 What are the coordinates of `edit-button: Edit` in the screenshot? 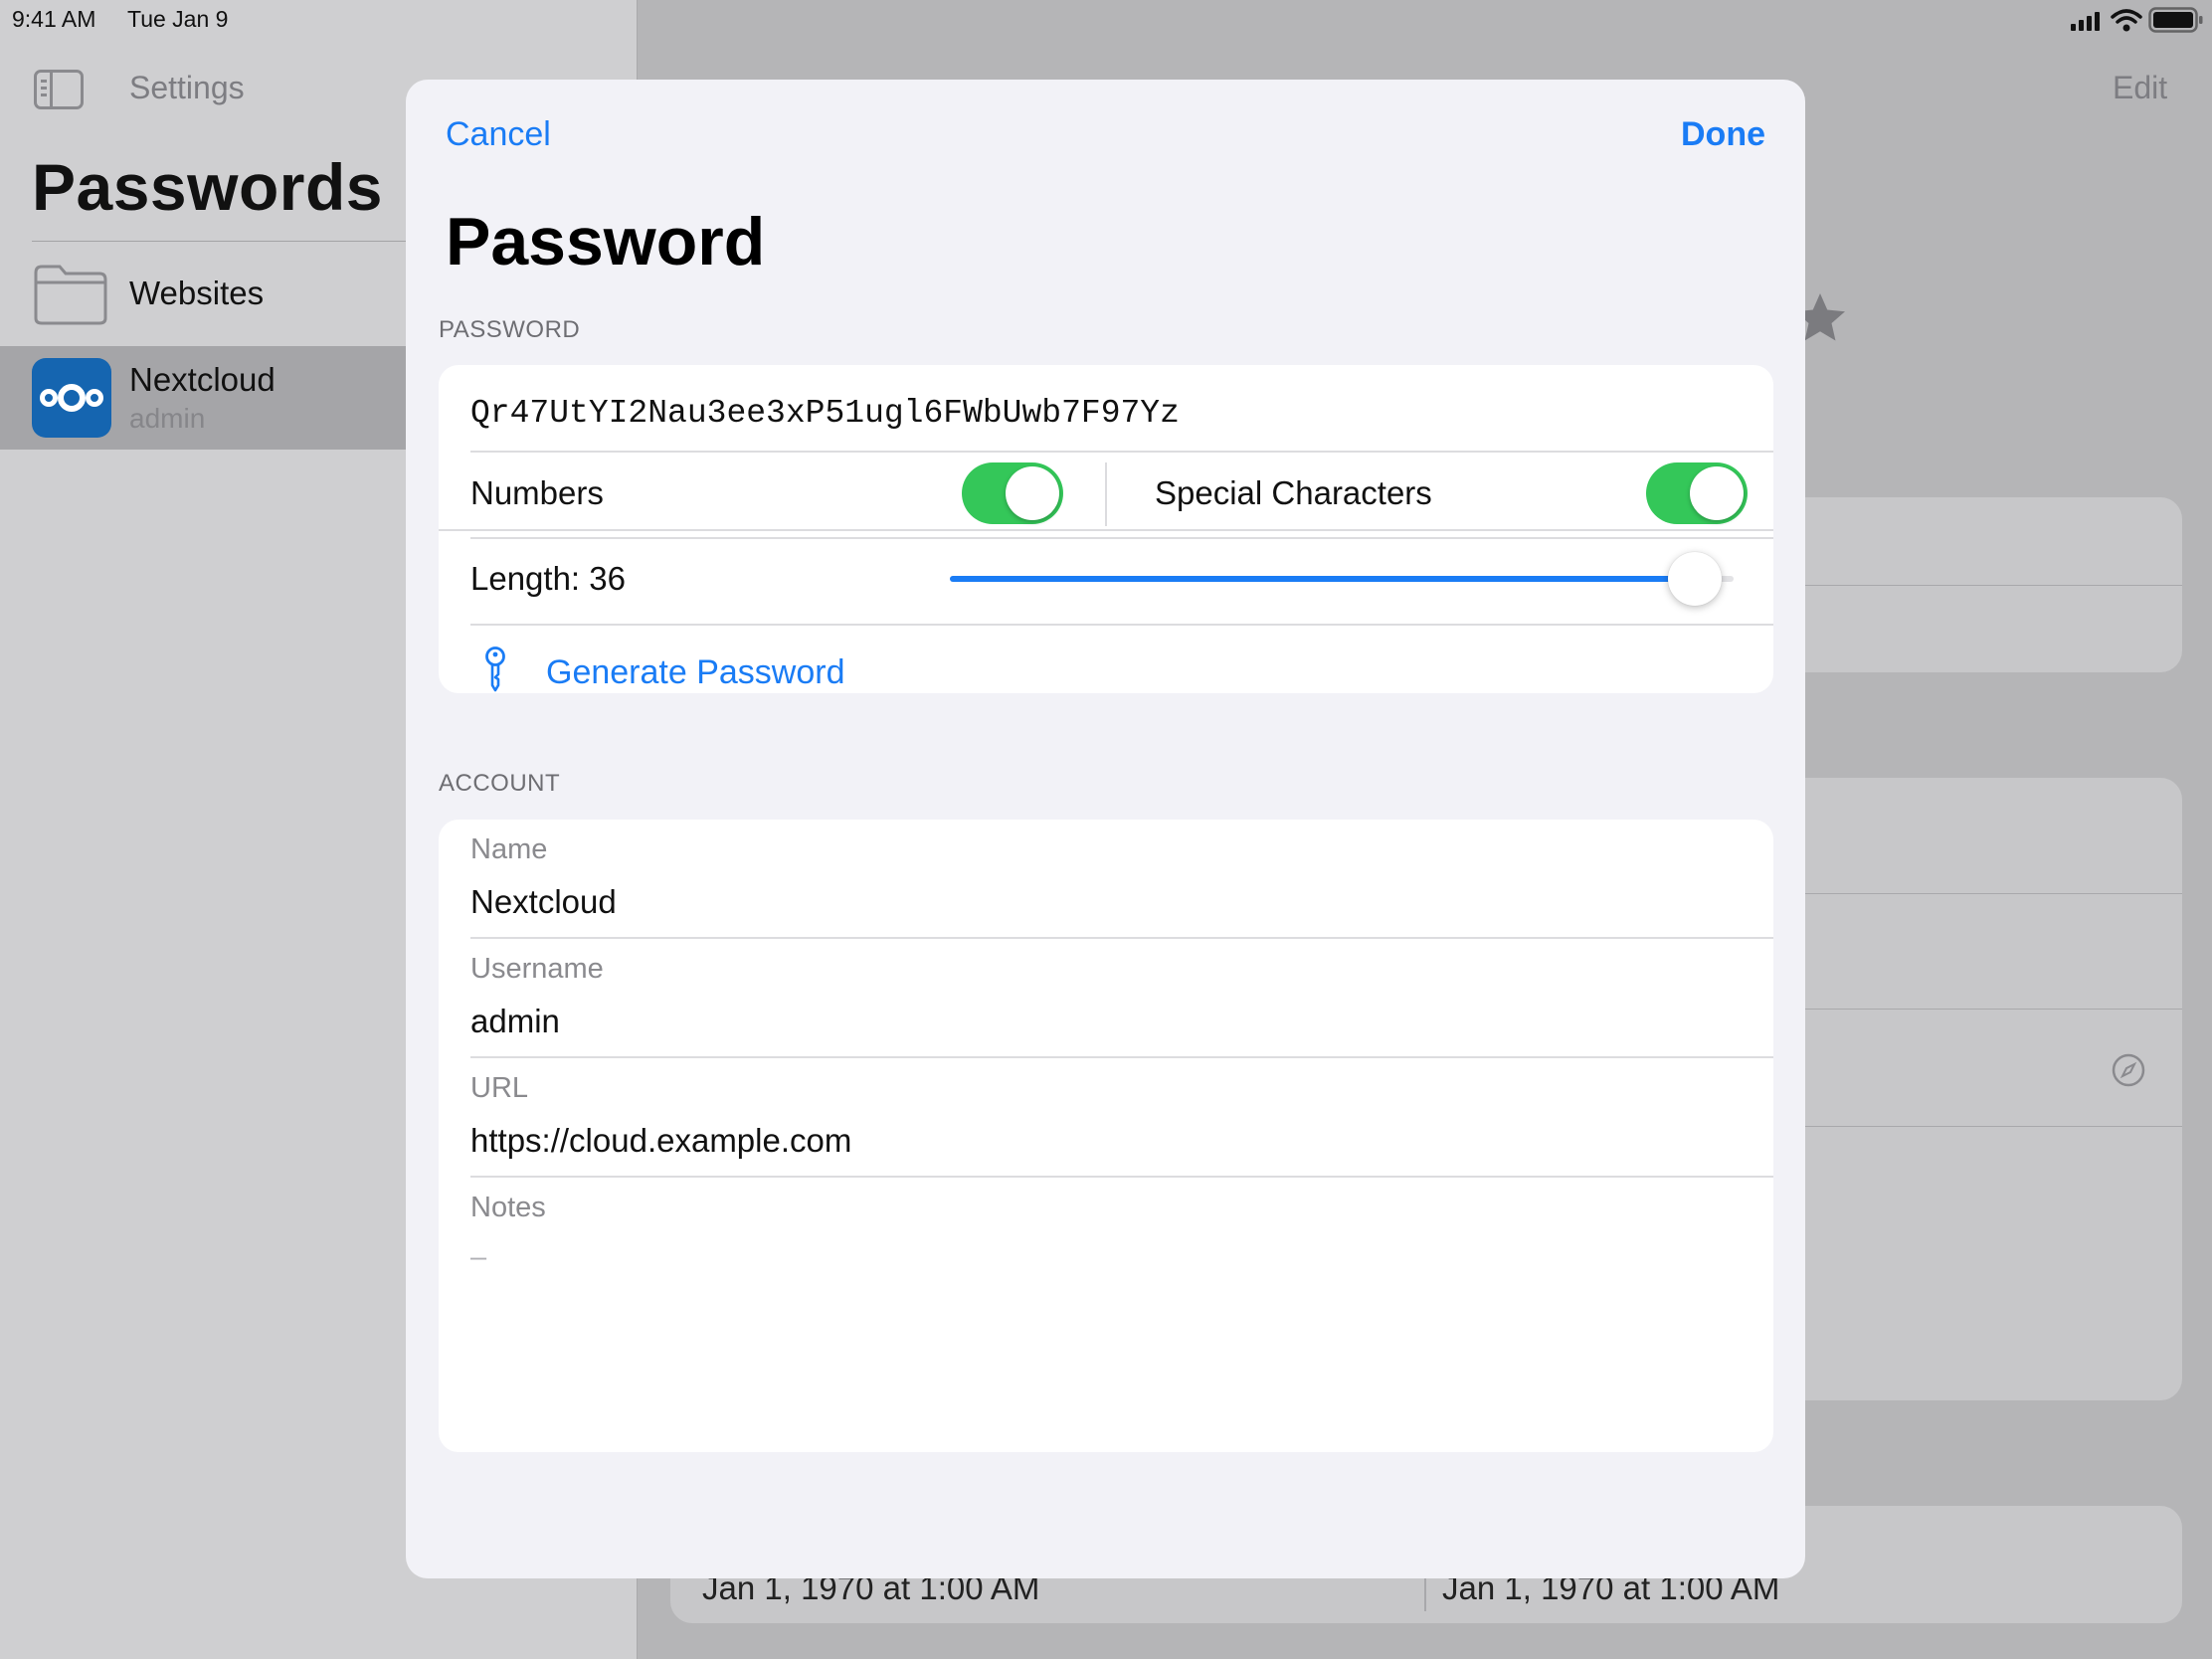 It's located at (2140, 88).